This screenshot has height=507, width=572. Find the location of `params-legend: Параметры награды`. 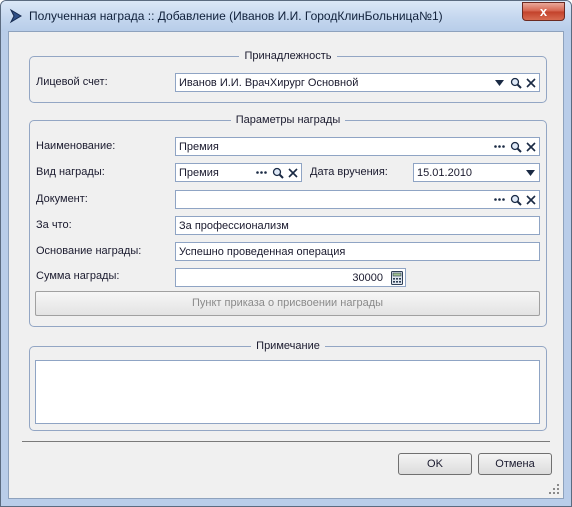

params-legend: Параметры награды is located at coordinates (288, 120).